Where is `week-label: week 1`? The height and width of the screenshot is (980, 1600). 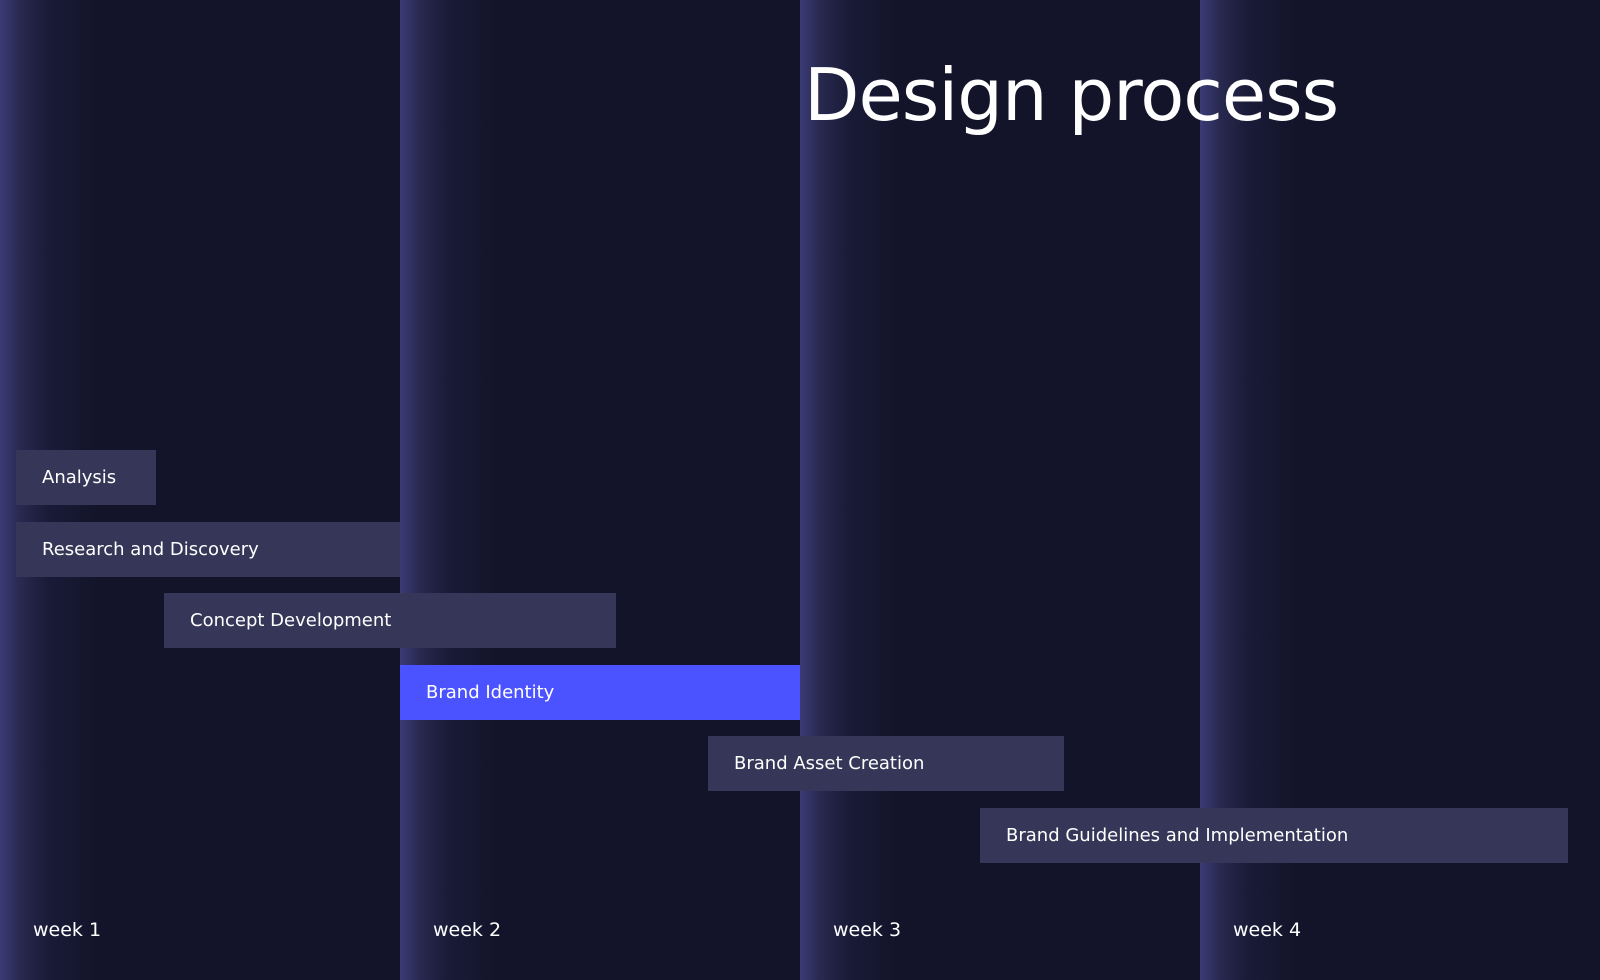
week-label: week 1 is located at coordinates (67, 930).